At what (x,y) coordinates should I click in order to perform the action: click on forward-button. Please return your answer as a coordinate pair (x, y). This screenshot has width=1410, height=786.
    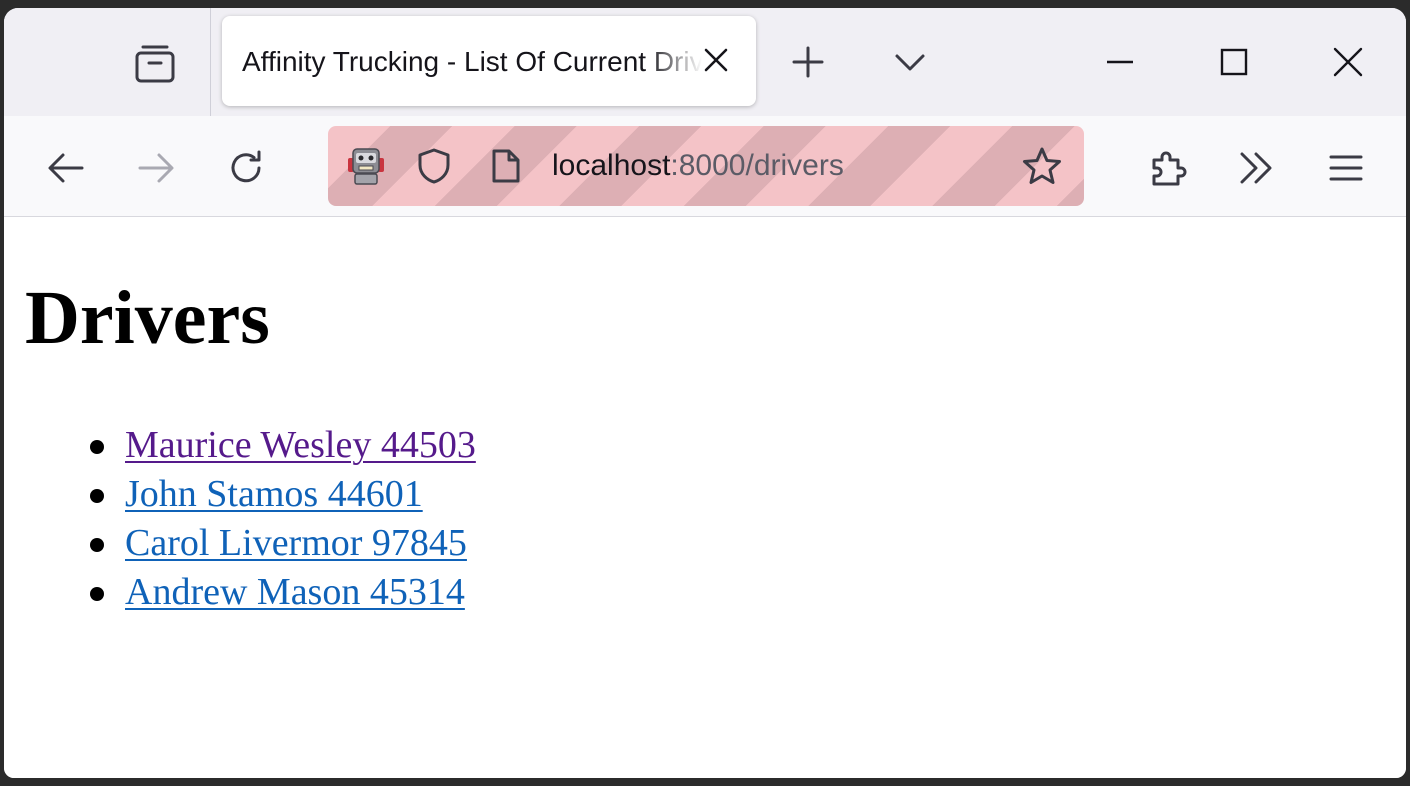
    Looking at the image, I should click on (156, 168).